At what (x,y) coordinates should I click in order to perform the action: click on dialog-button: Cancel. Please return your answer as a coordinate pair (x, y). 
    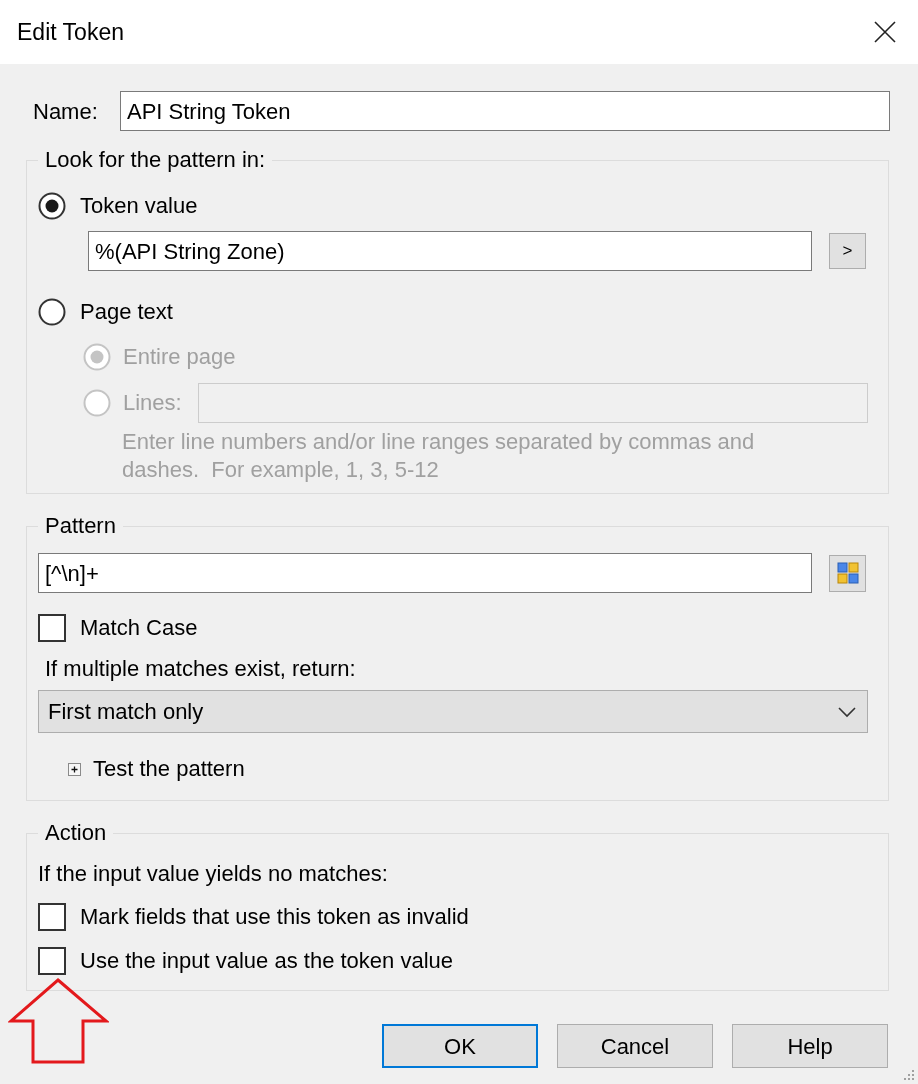
    Looking at the image, I should click on (635, 1046).